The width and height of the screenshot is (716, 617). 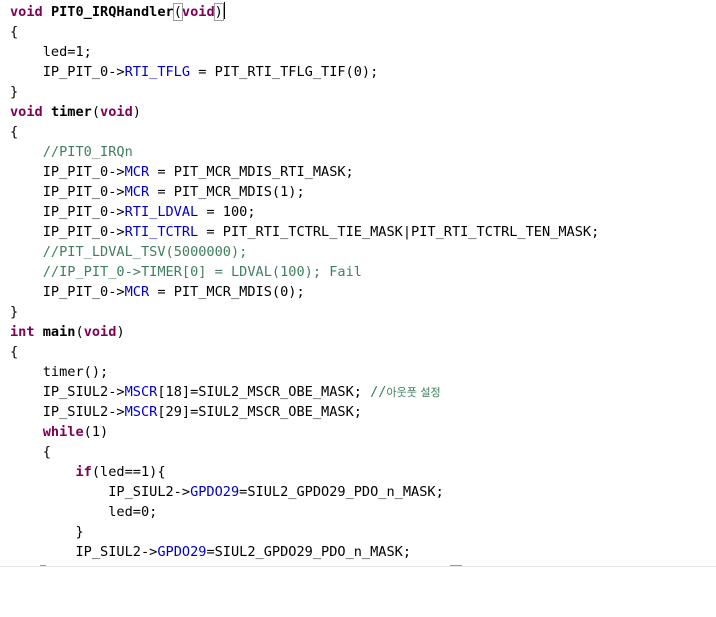 I want to click on code-line: //PIT_LDVAL_TSV(5000000);, so click(x=129, y=252).